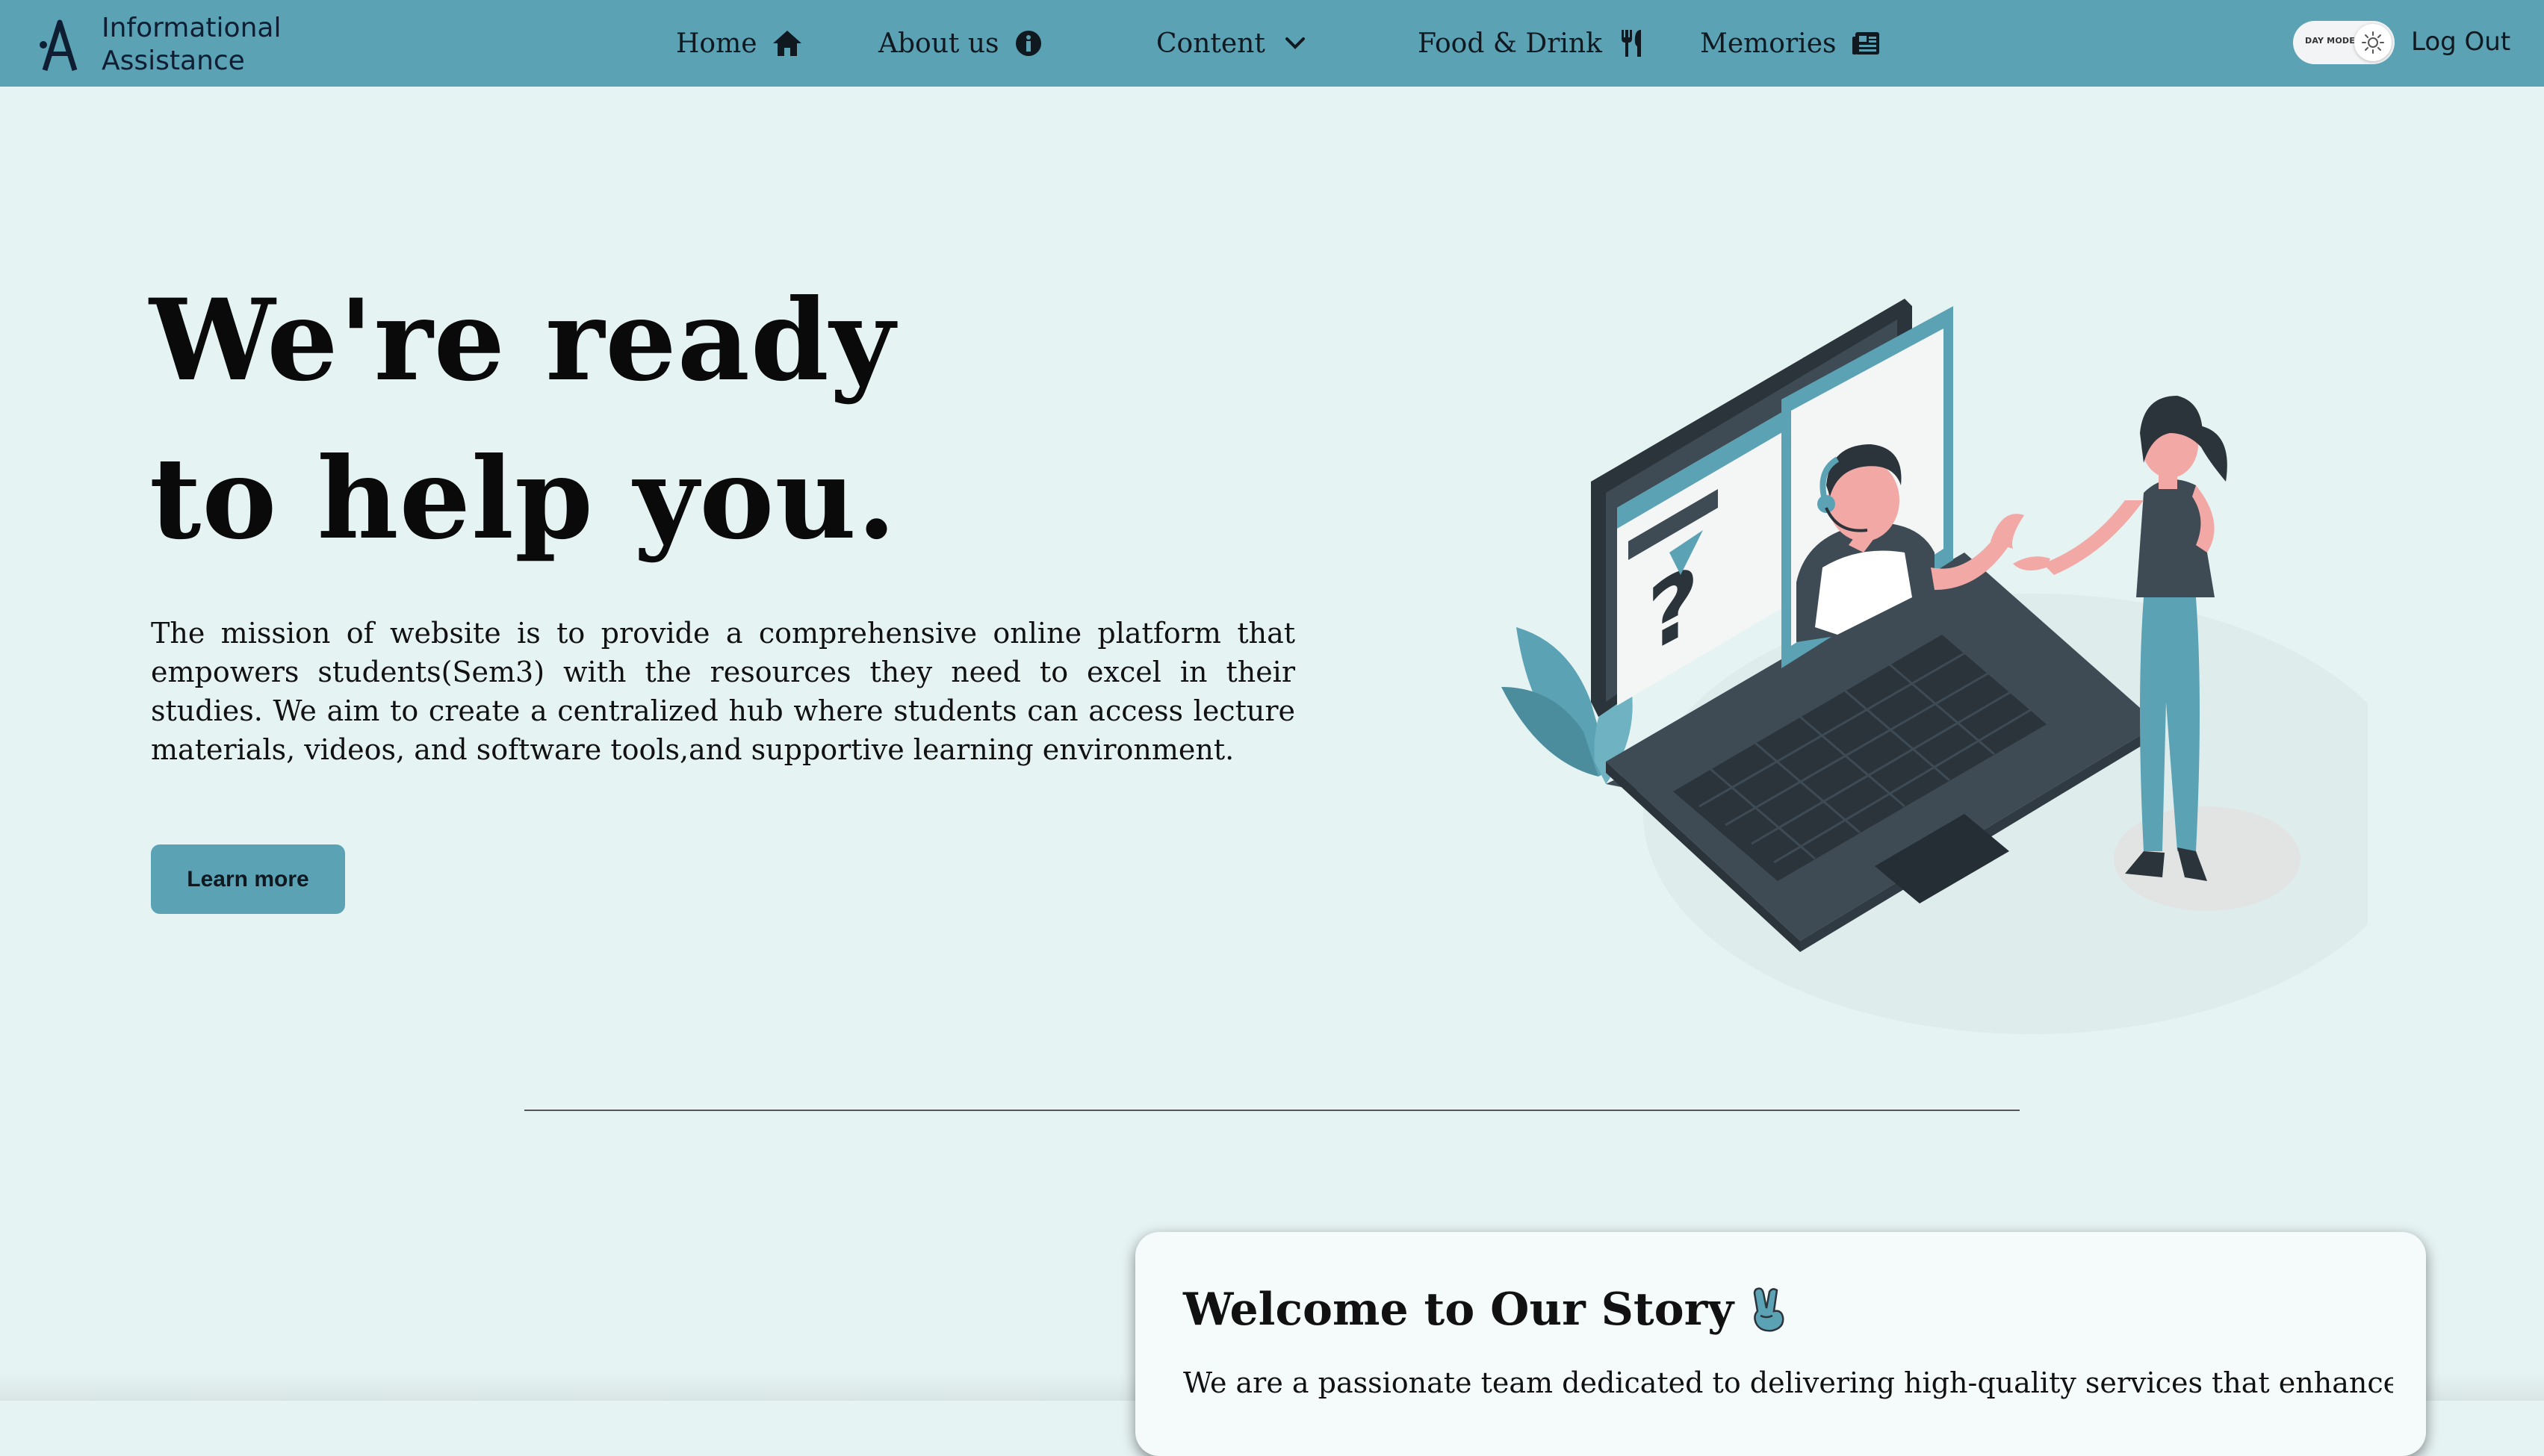  I want to click on day-mode-toggle: DAY MODE, so click(2344, 42).